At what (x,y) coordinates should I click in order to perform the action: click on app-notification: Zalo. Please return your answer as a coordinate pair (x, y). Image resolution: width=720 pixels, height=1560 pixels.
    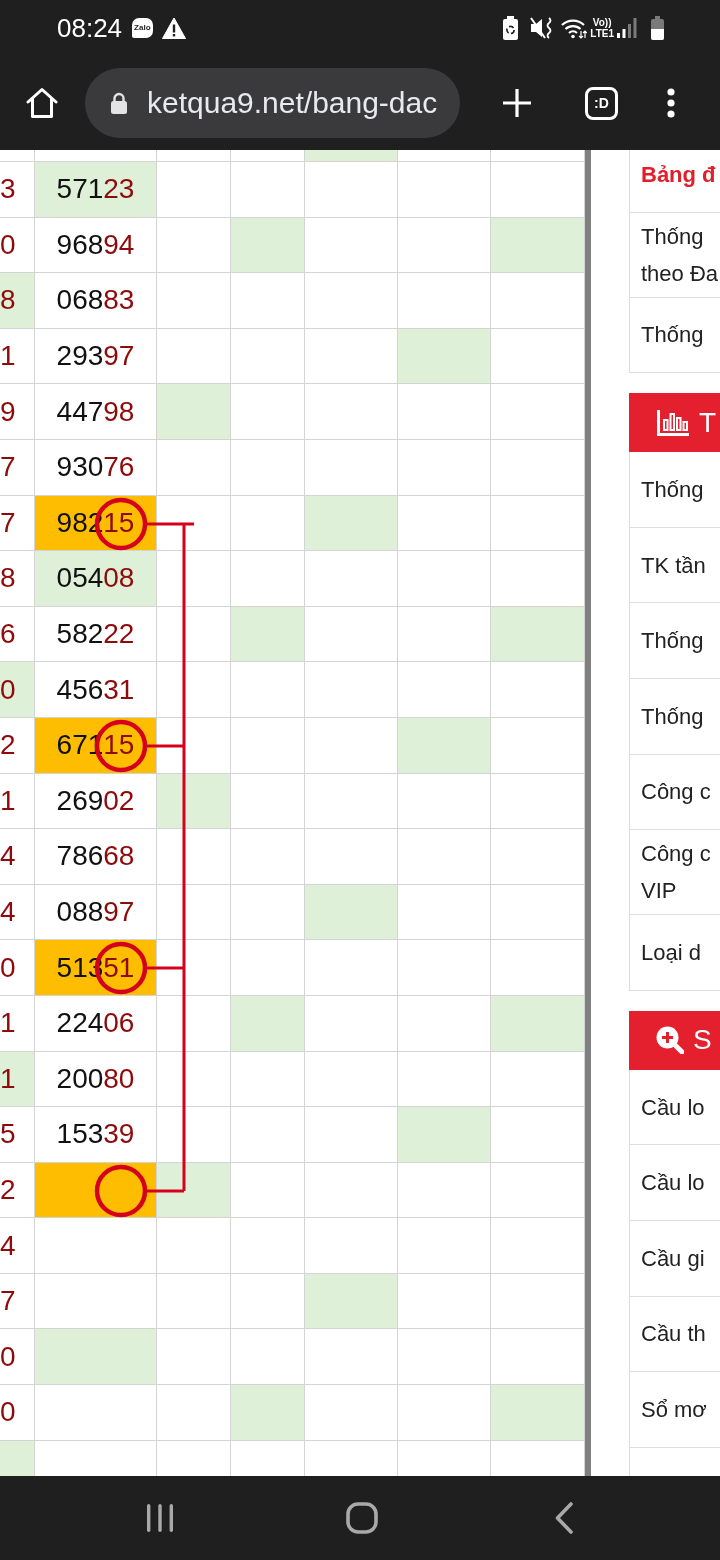
    Looking at the image, I should click on (142, 28).